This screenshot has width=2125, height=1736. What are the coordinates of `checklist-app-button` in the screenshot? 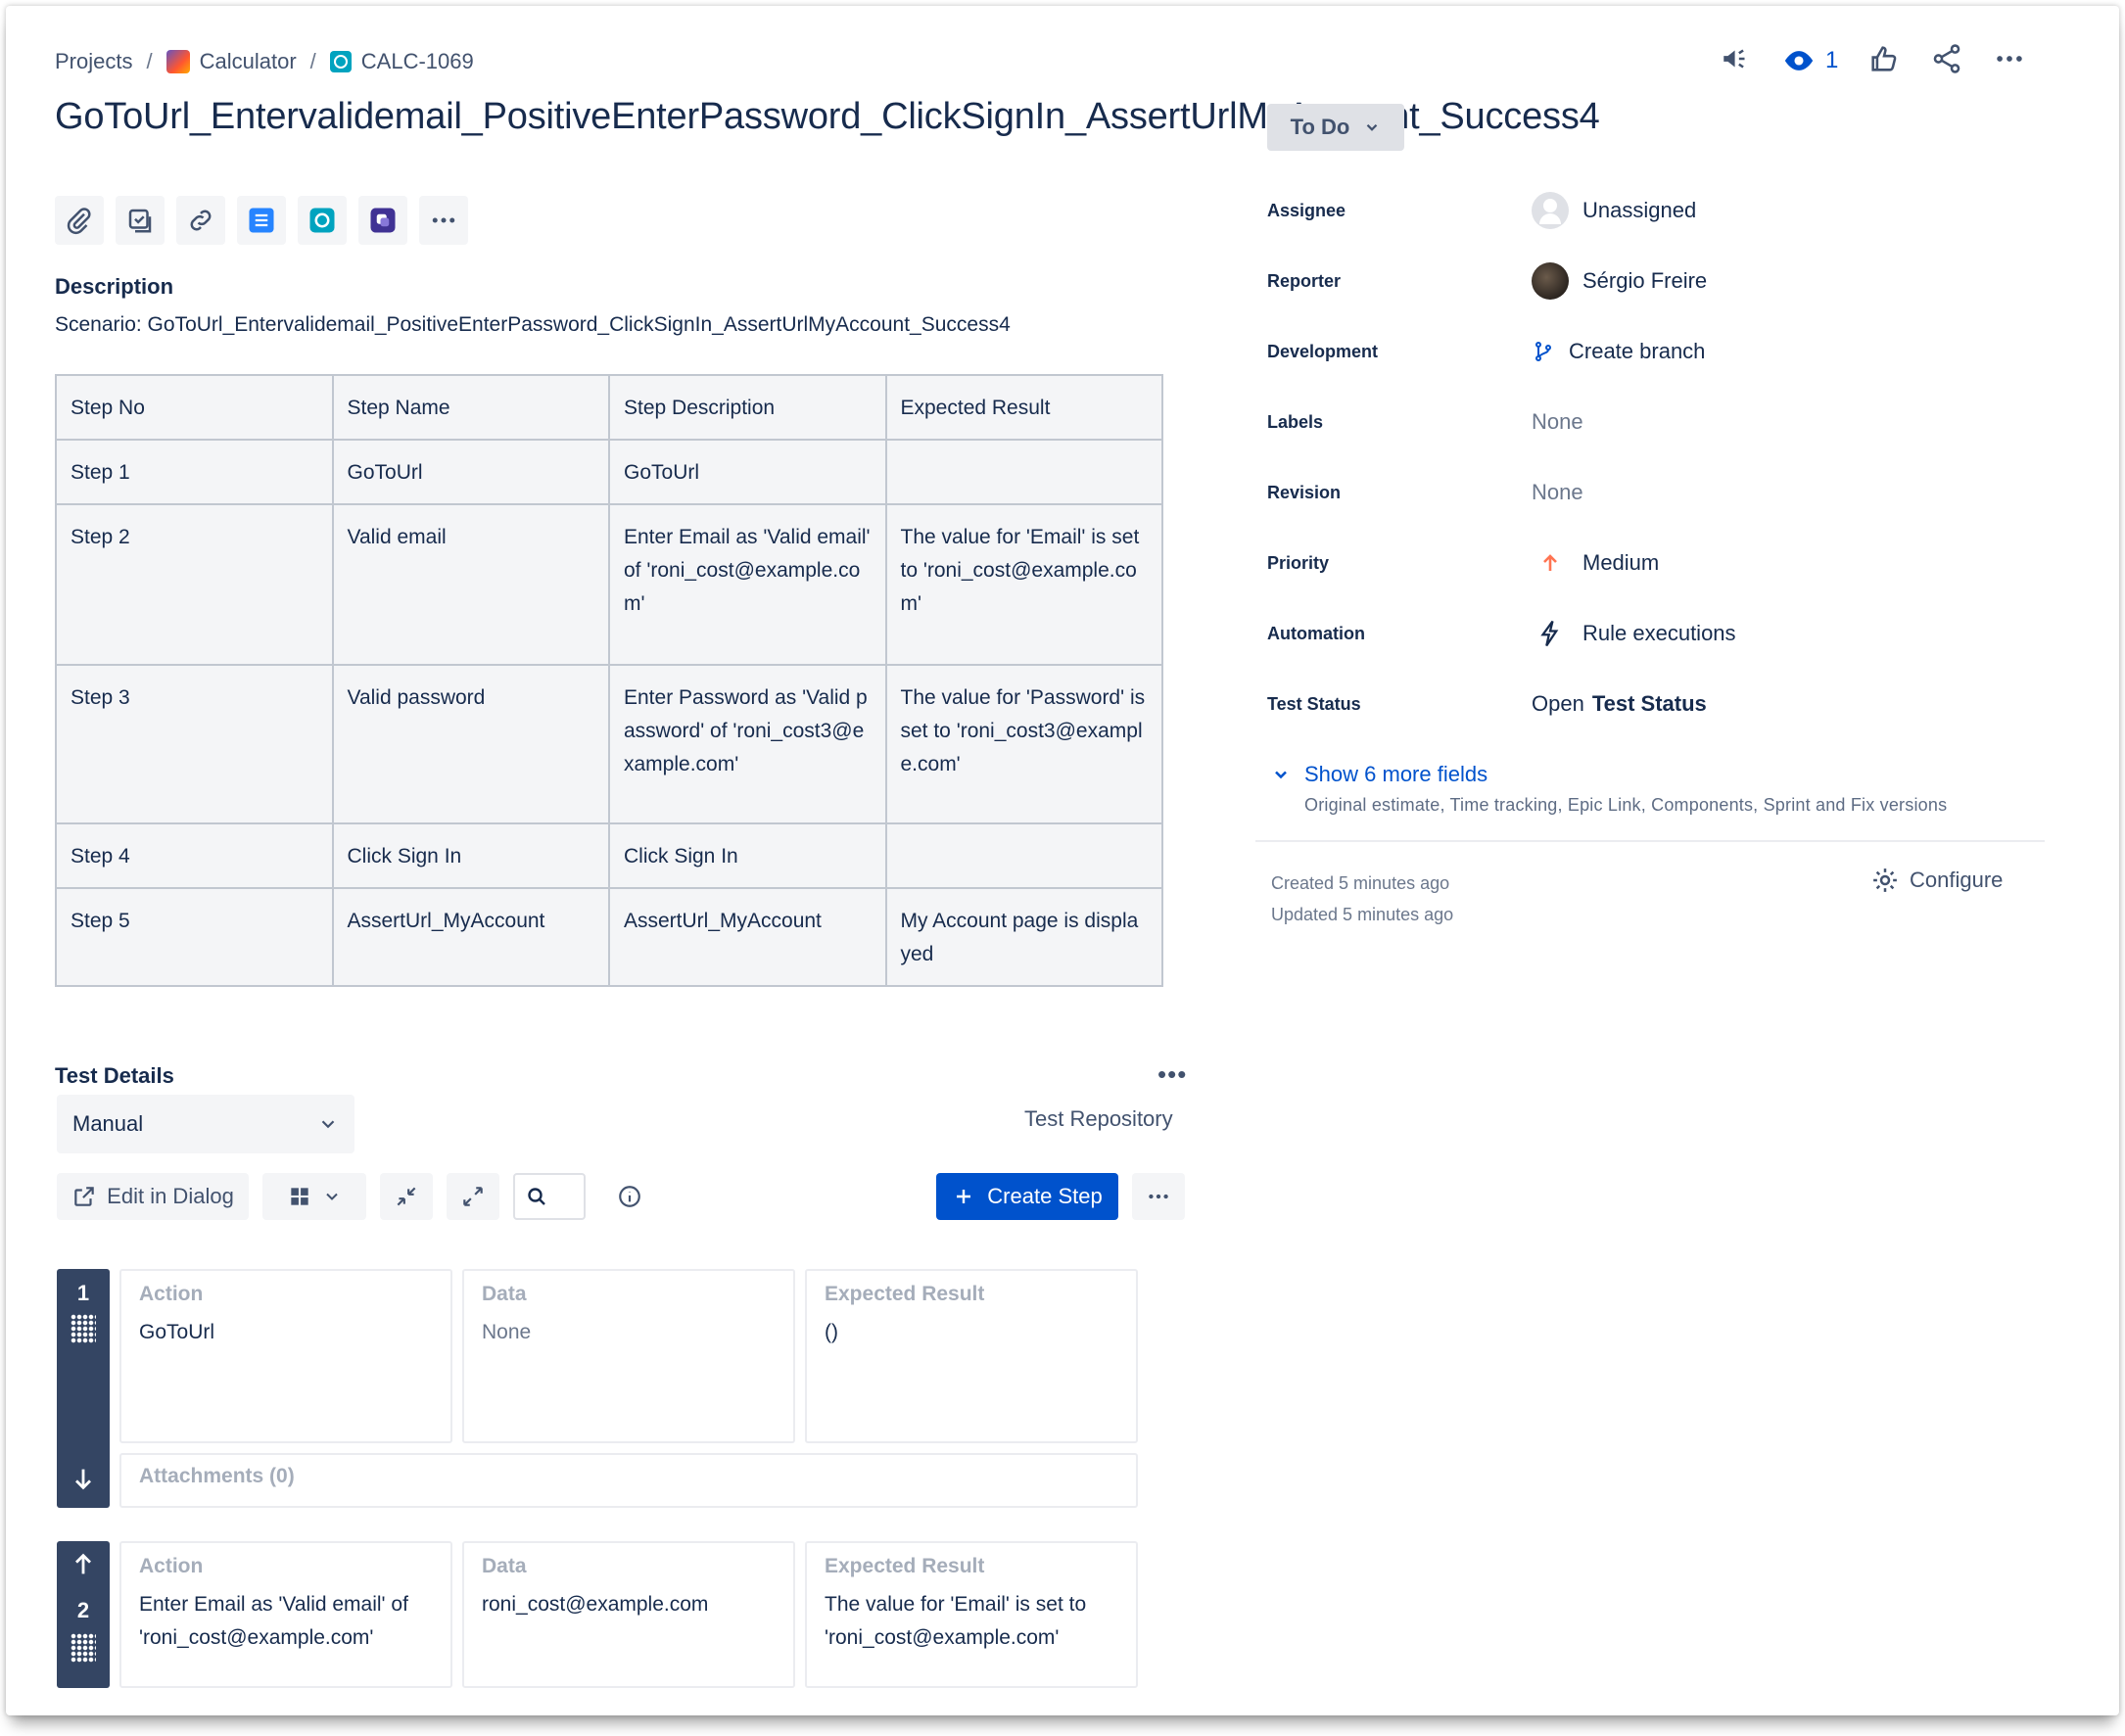 It's located at (262, 220).